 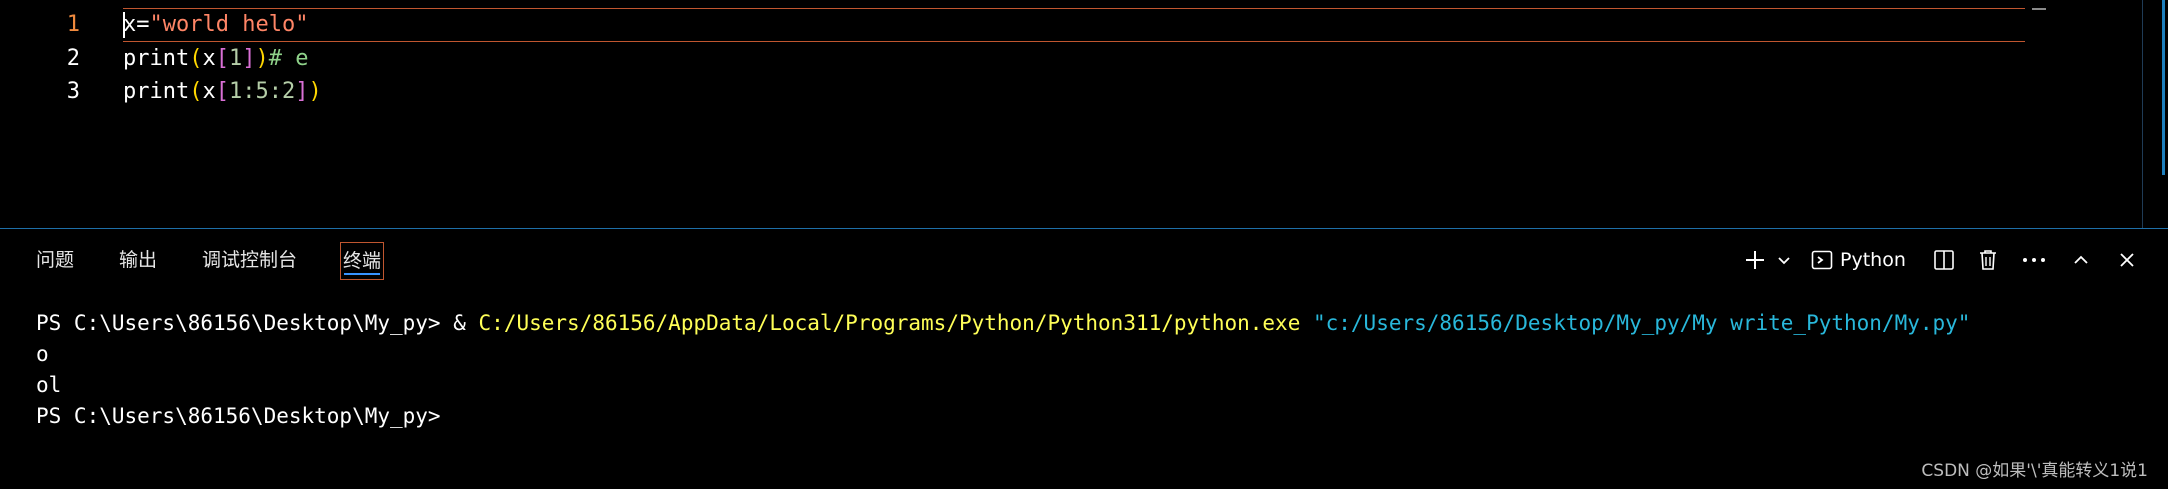 I want to click on code-line: print(x[1])# e, so click(x=215, y=59).